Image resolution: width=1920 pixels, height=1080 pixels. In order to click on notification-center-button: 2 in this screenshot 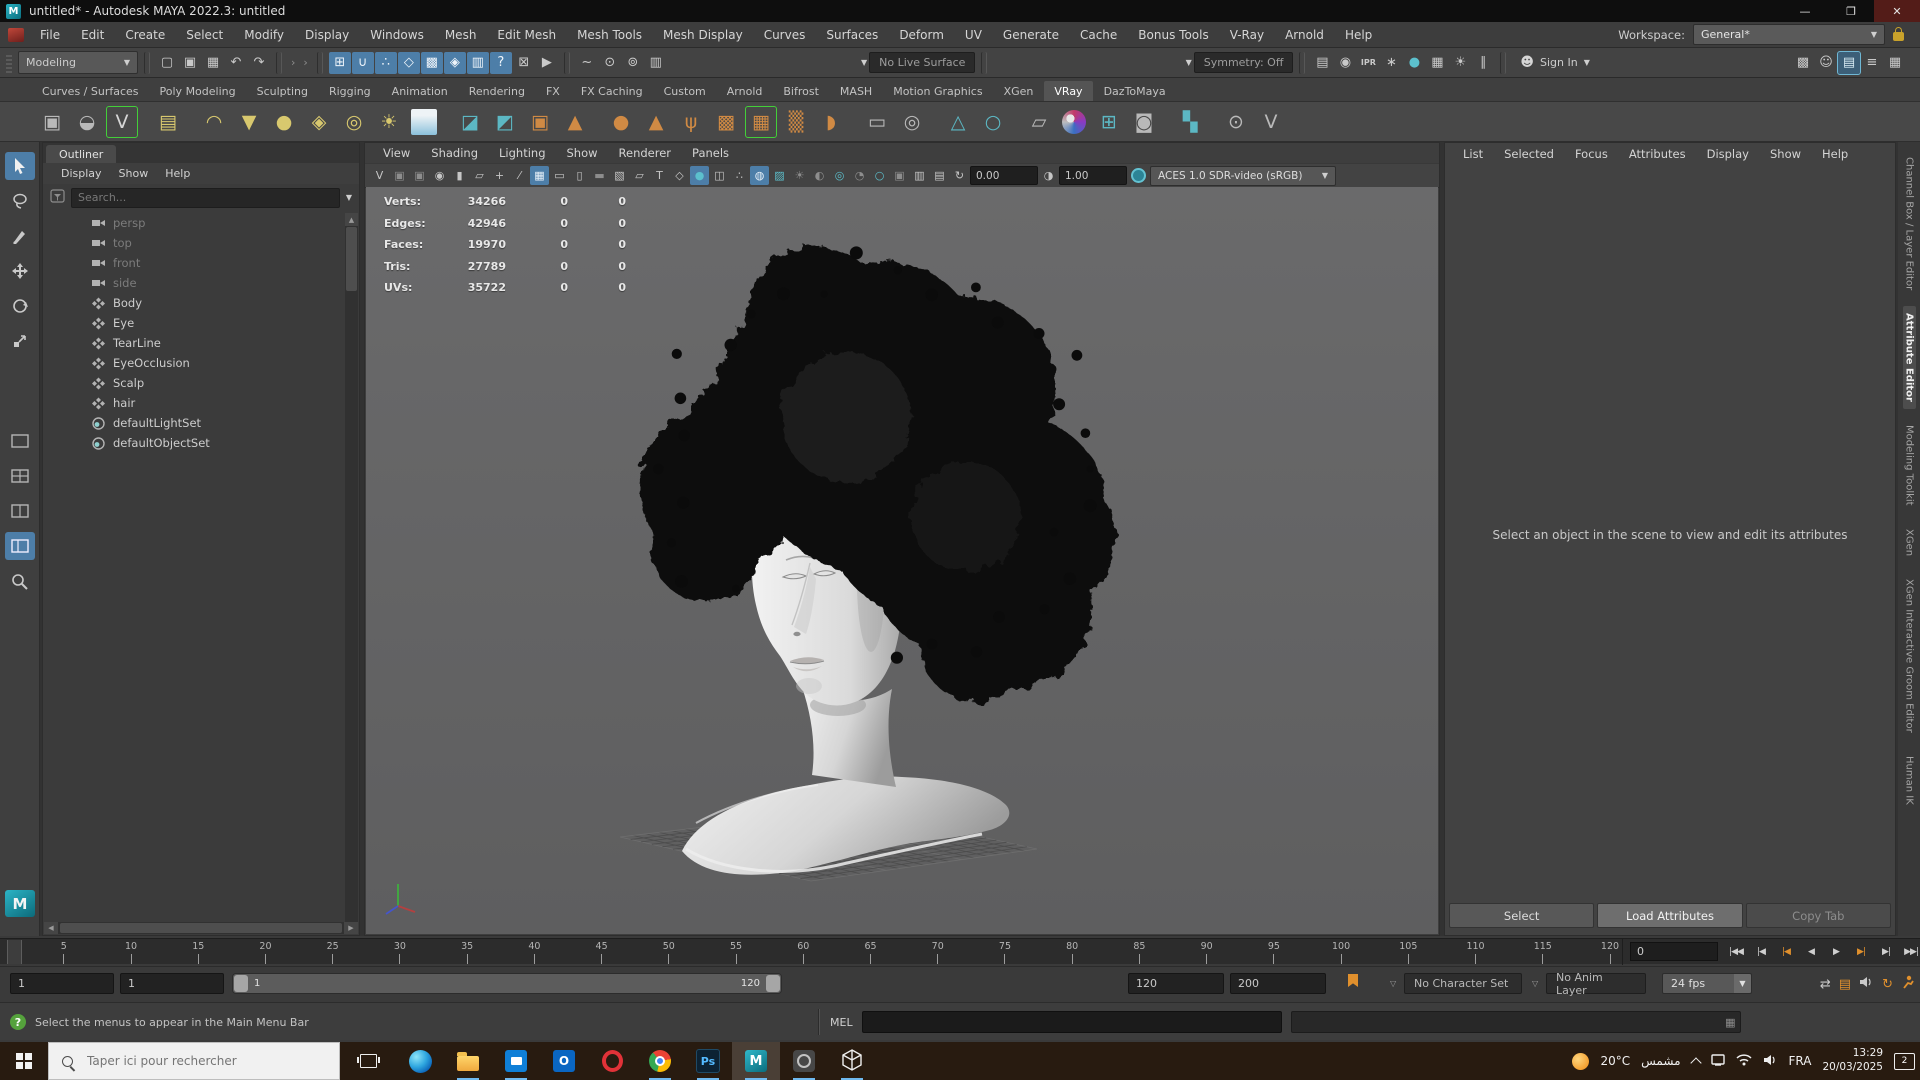, I will do `click(1904, 1061)`.